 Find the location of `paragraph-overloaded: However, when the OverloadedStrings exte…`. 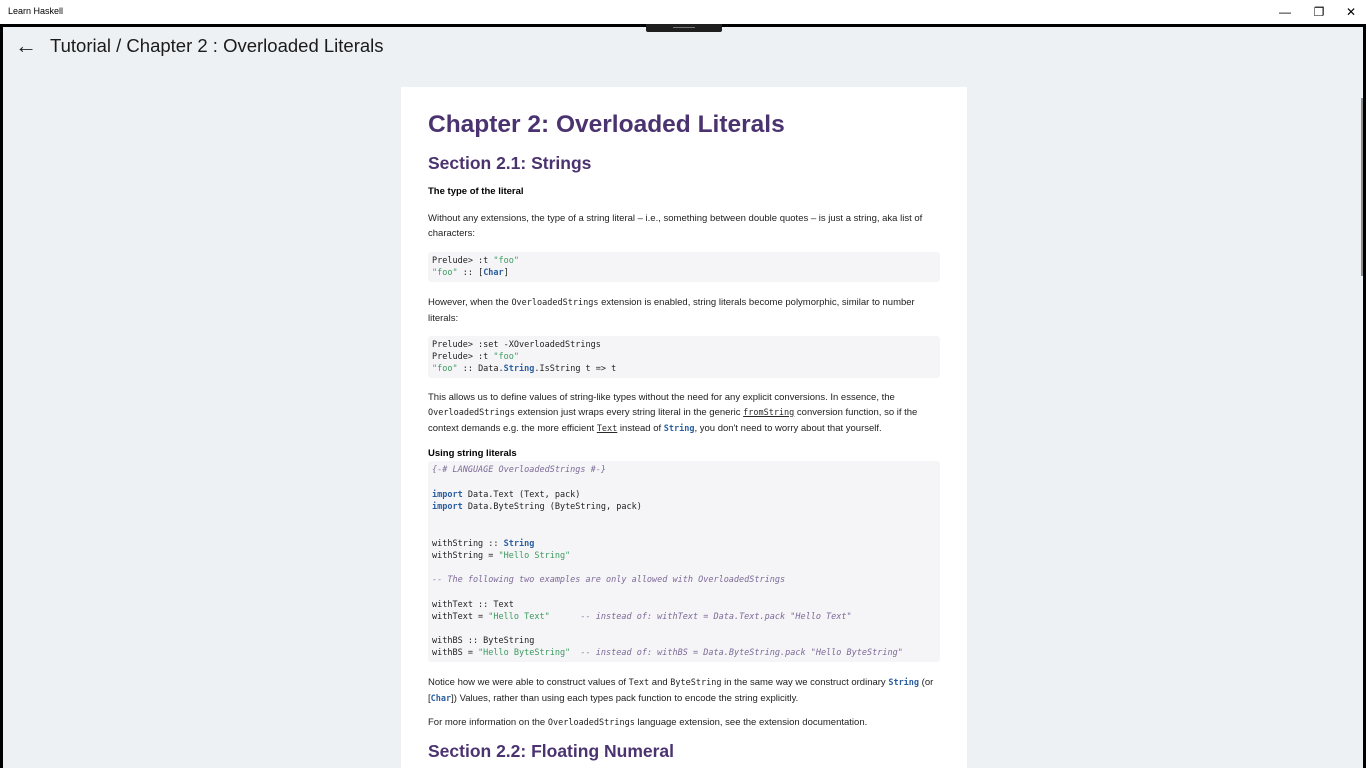

paragraph-overloaded: However, when the OverloadedStrings exte… is located at coordinates (685, 310).